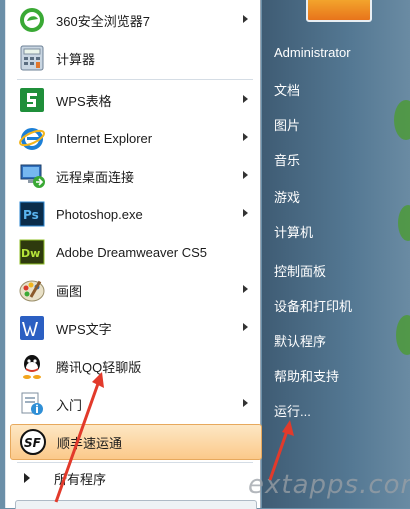 Image resolution: width=410 pixels, height=509 pixels. Describe the element at coordinates (287, 89) in the screenshot. I see `documents-link: 文档` at that location.